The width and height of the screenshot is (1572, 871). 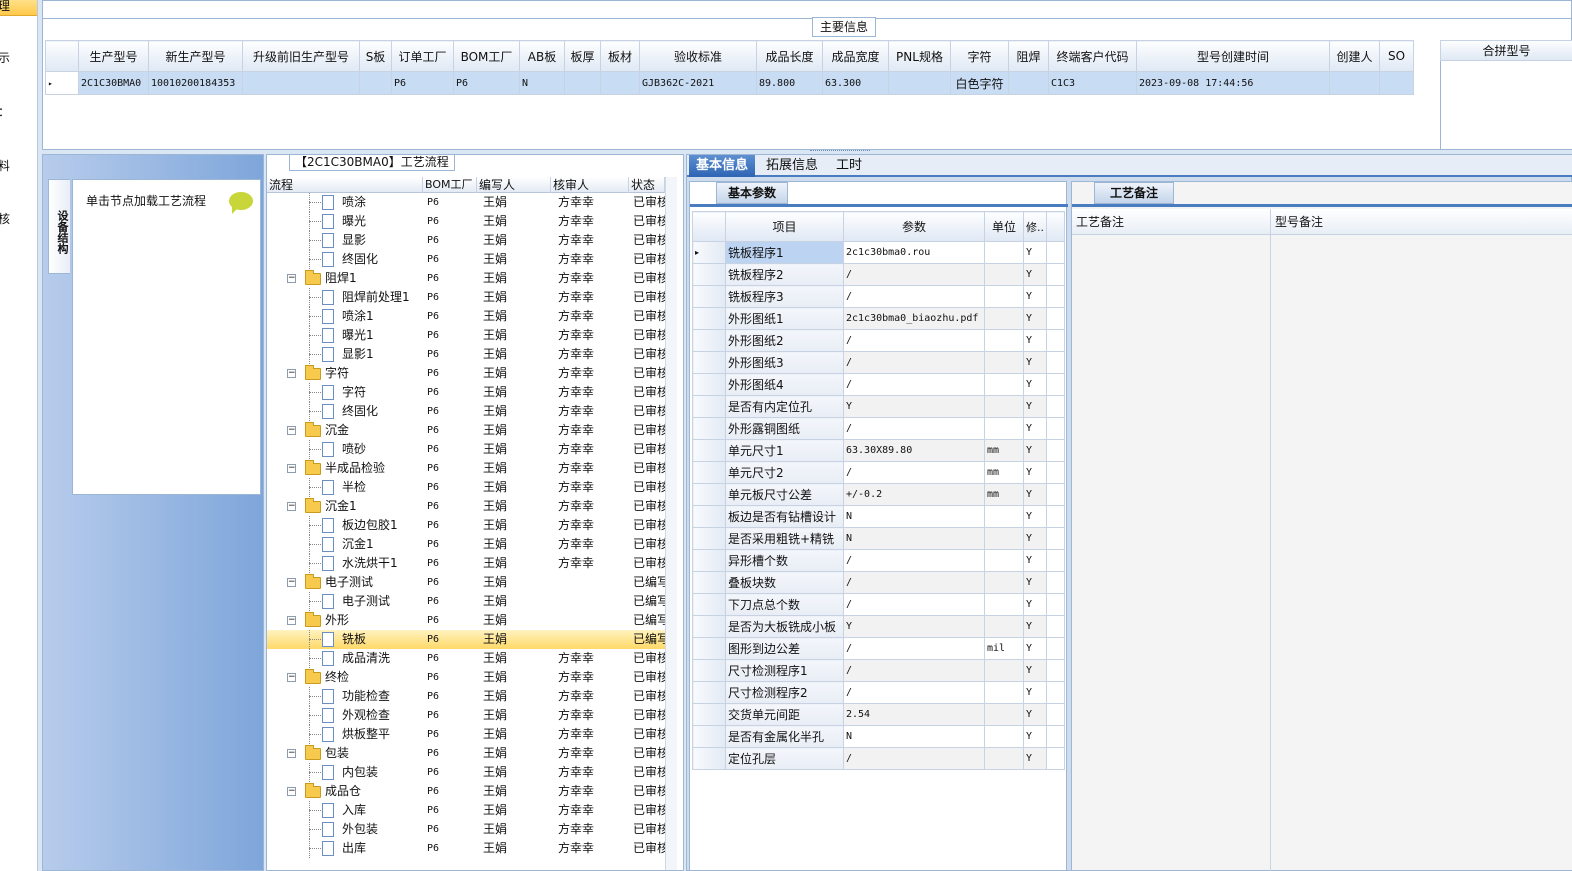 I want to click on tree-row: − 成品仓 P6 王娟 方幸幸 已审核, so click(x=466, y=791).